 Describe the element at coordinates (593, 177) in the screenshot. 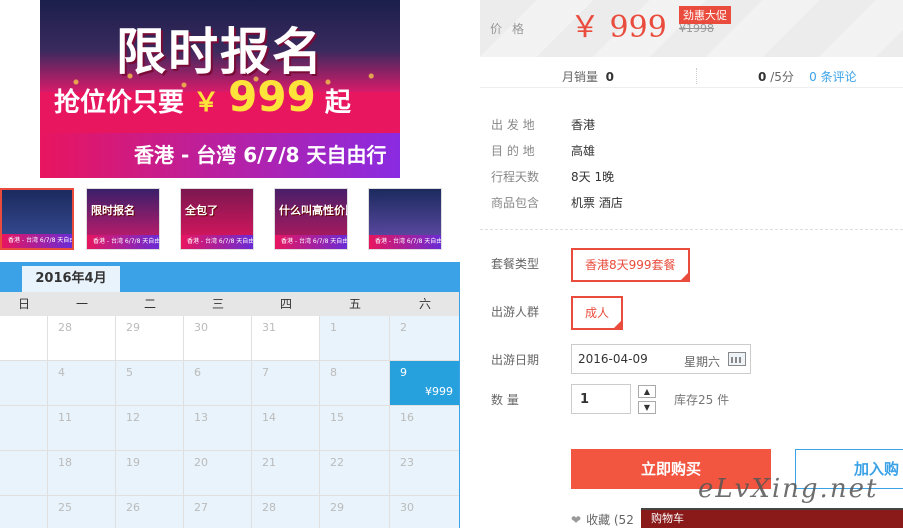

I see `info-value: 8天 1晚` at that location.